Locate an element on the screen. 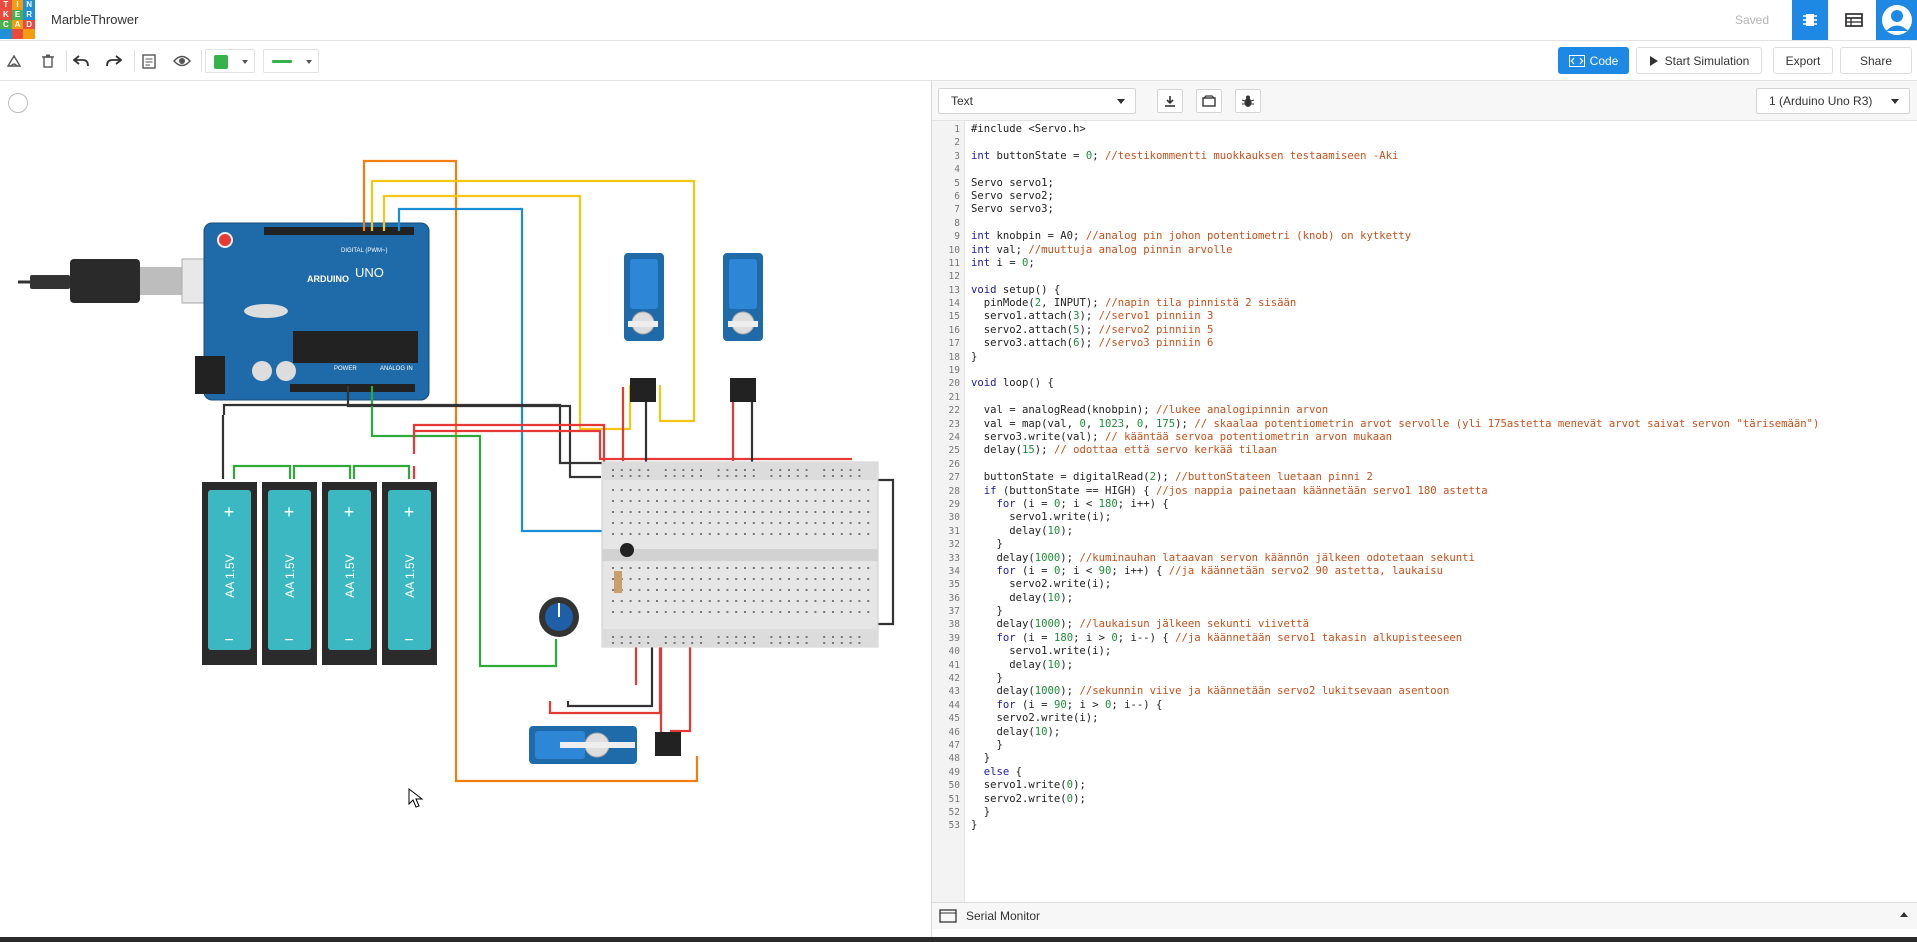  code-line: 4 is located at coordinates (1424, 169).